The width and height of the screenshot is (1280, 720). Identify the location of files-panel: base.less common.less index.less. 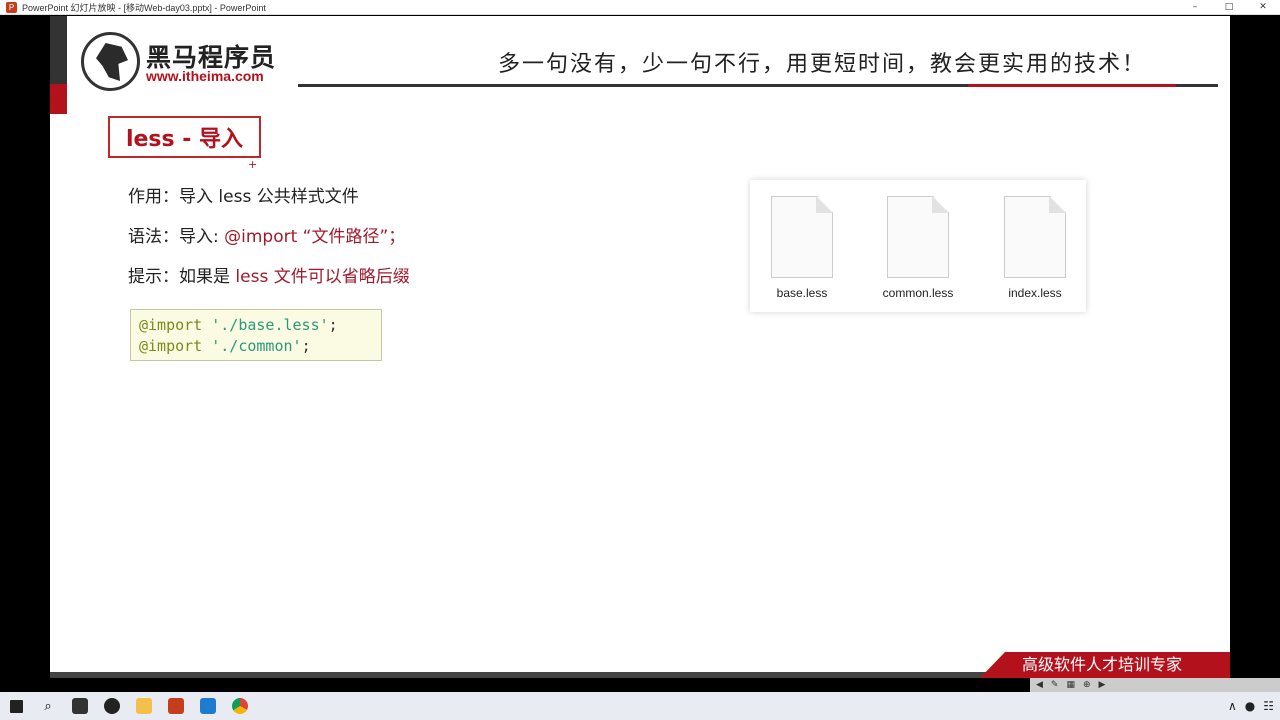
(918, 246).